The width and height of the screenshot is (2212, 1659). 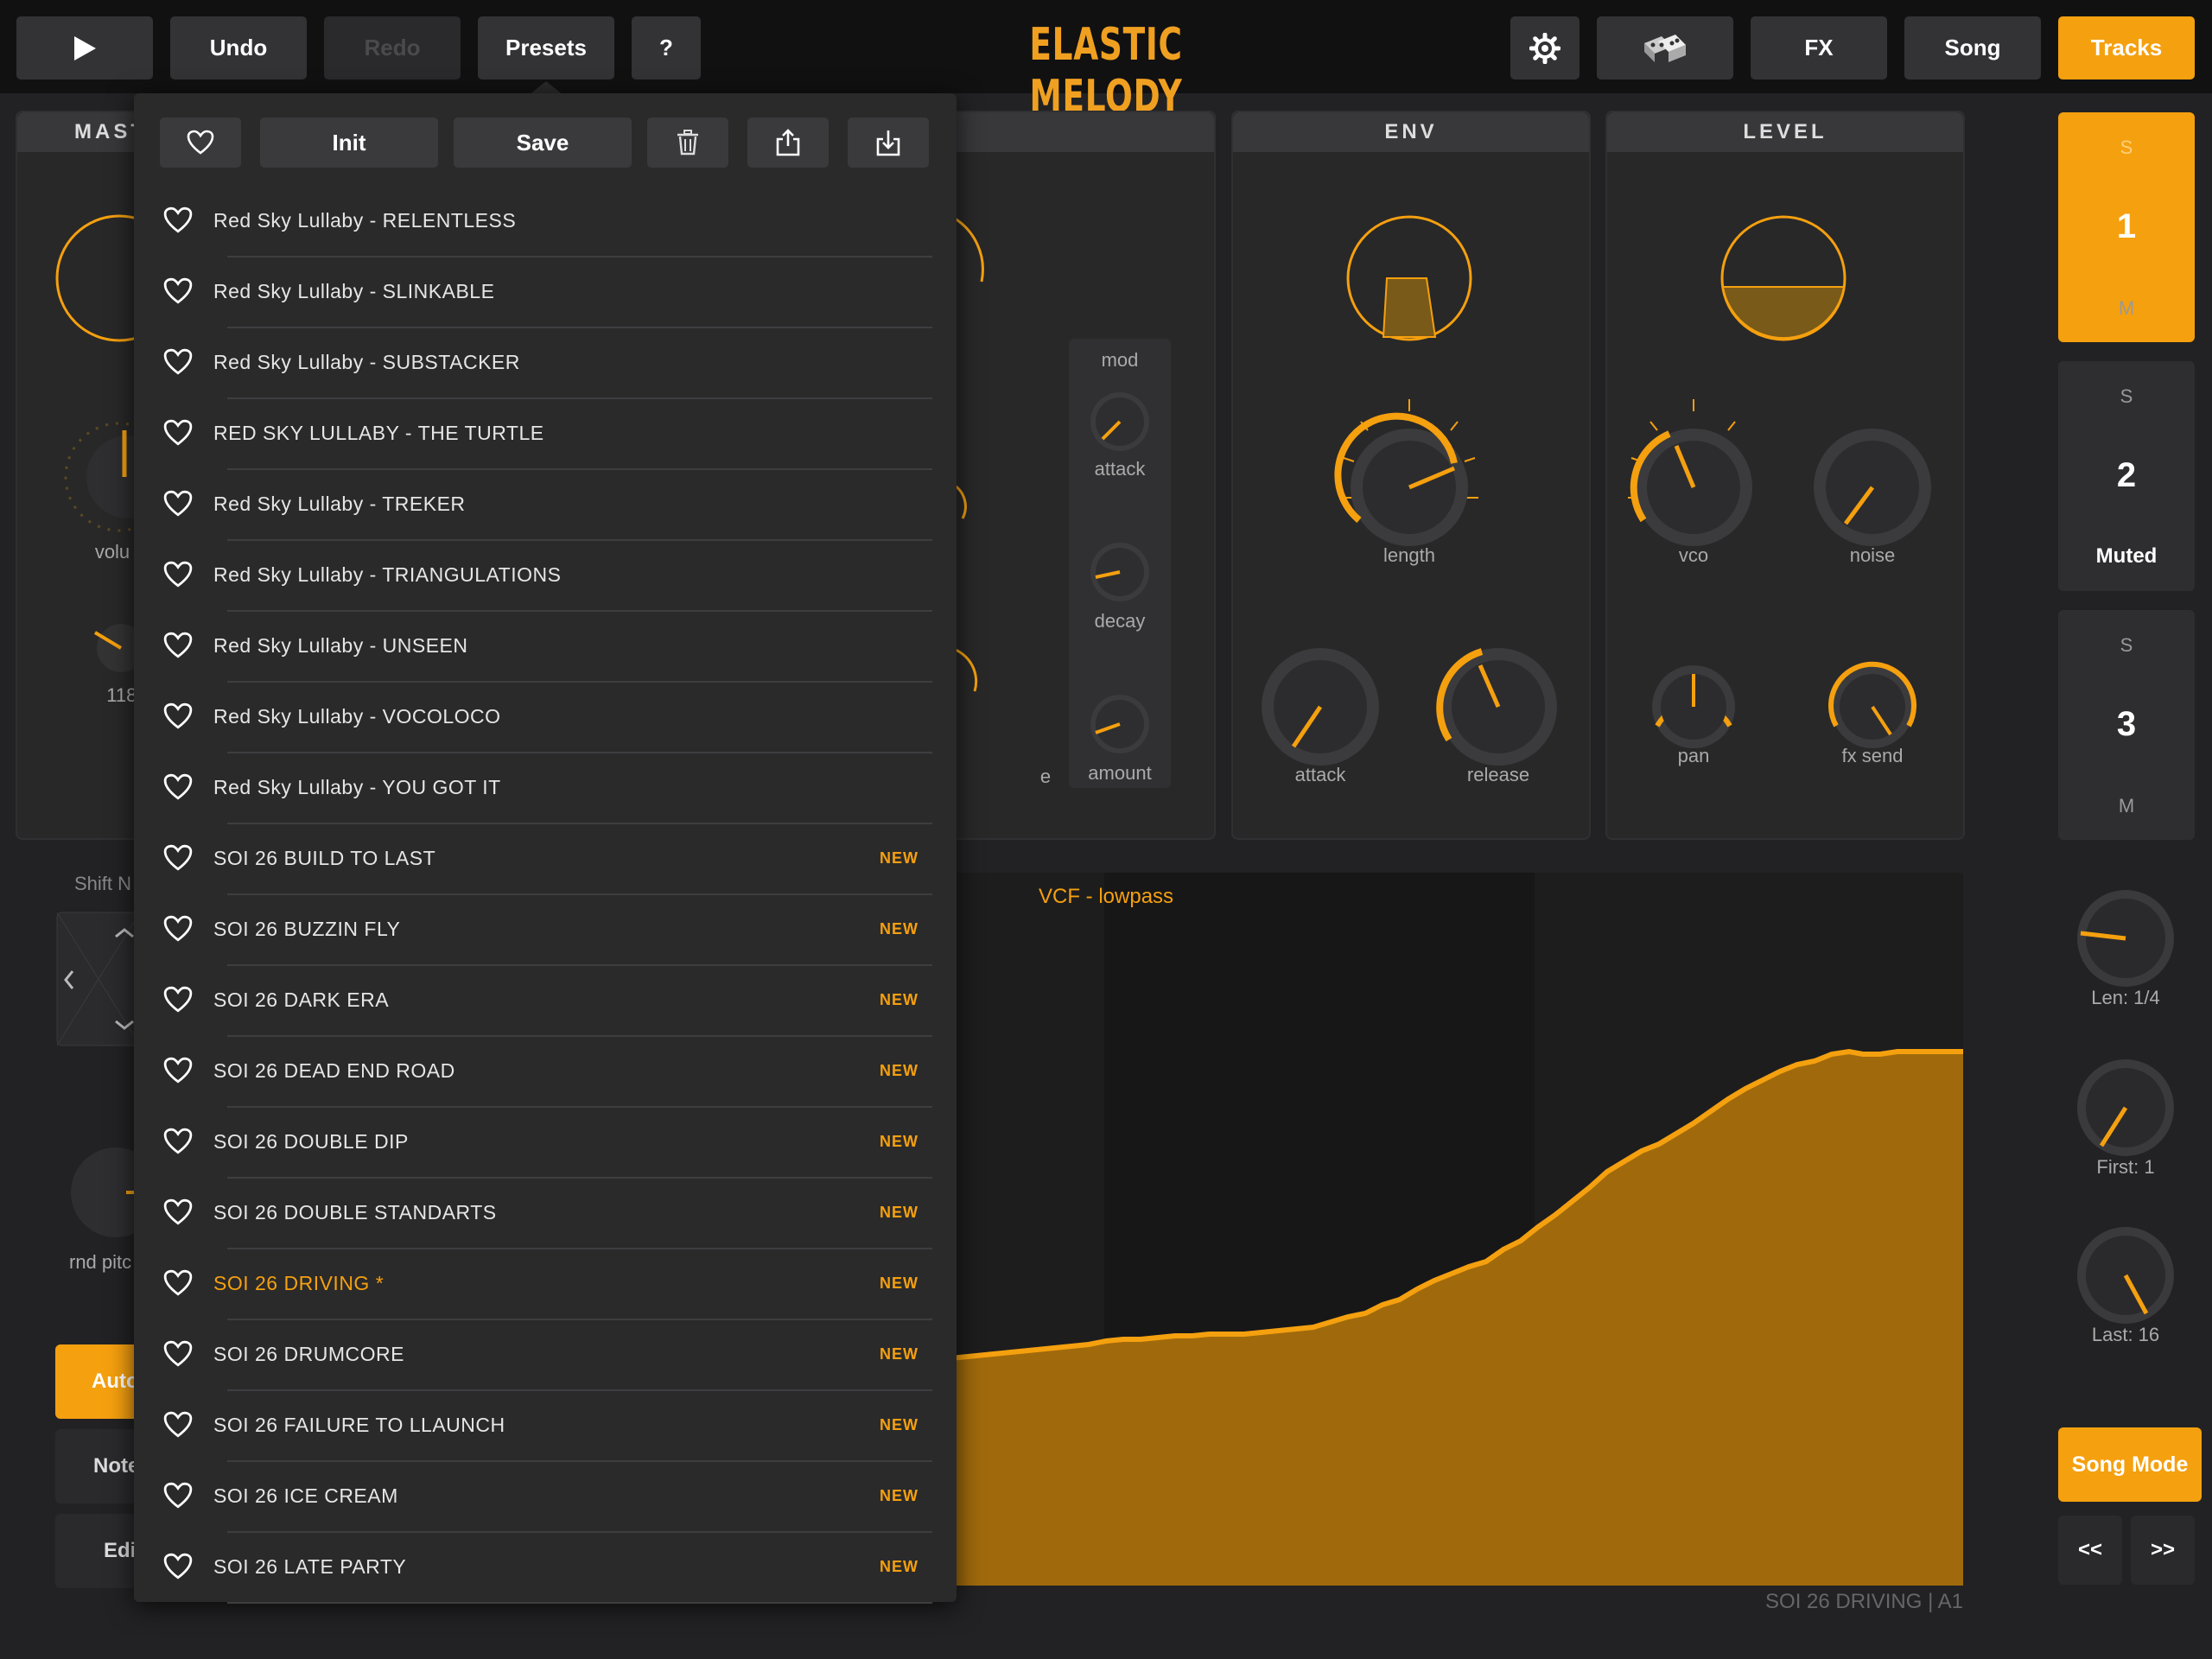 What do you see at coordinates (1120, 570) in the screenshot?
I see `mod-knobs` at bounding box center [1120, 570].